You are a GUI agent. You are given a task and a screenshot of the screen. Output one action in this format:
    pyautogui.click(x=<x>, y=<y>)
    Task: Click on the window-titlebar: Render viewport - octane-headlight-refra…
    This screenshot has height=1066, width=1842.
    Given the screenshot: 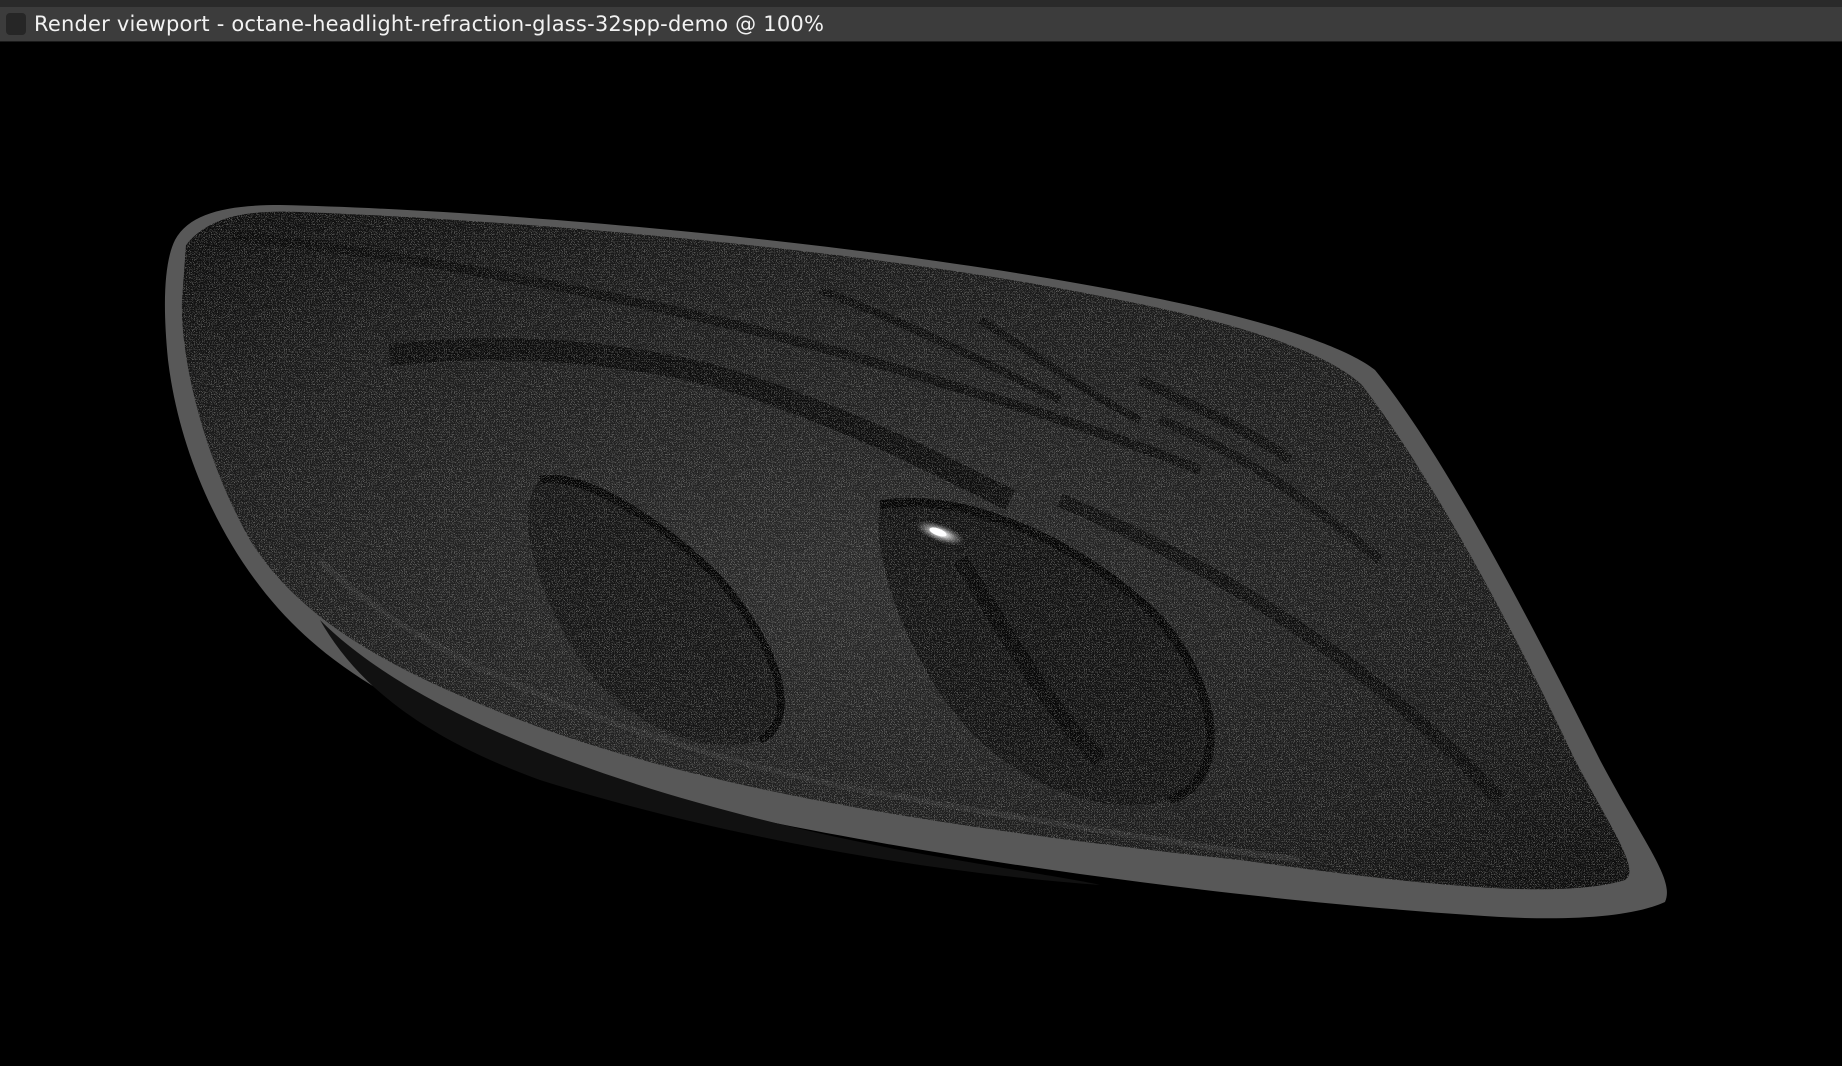 What is the action you would take?
    pyautogui.click(x=921, y=21)
    